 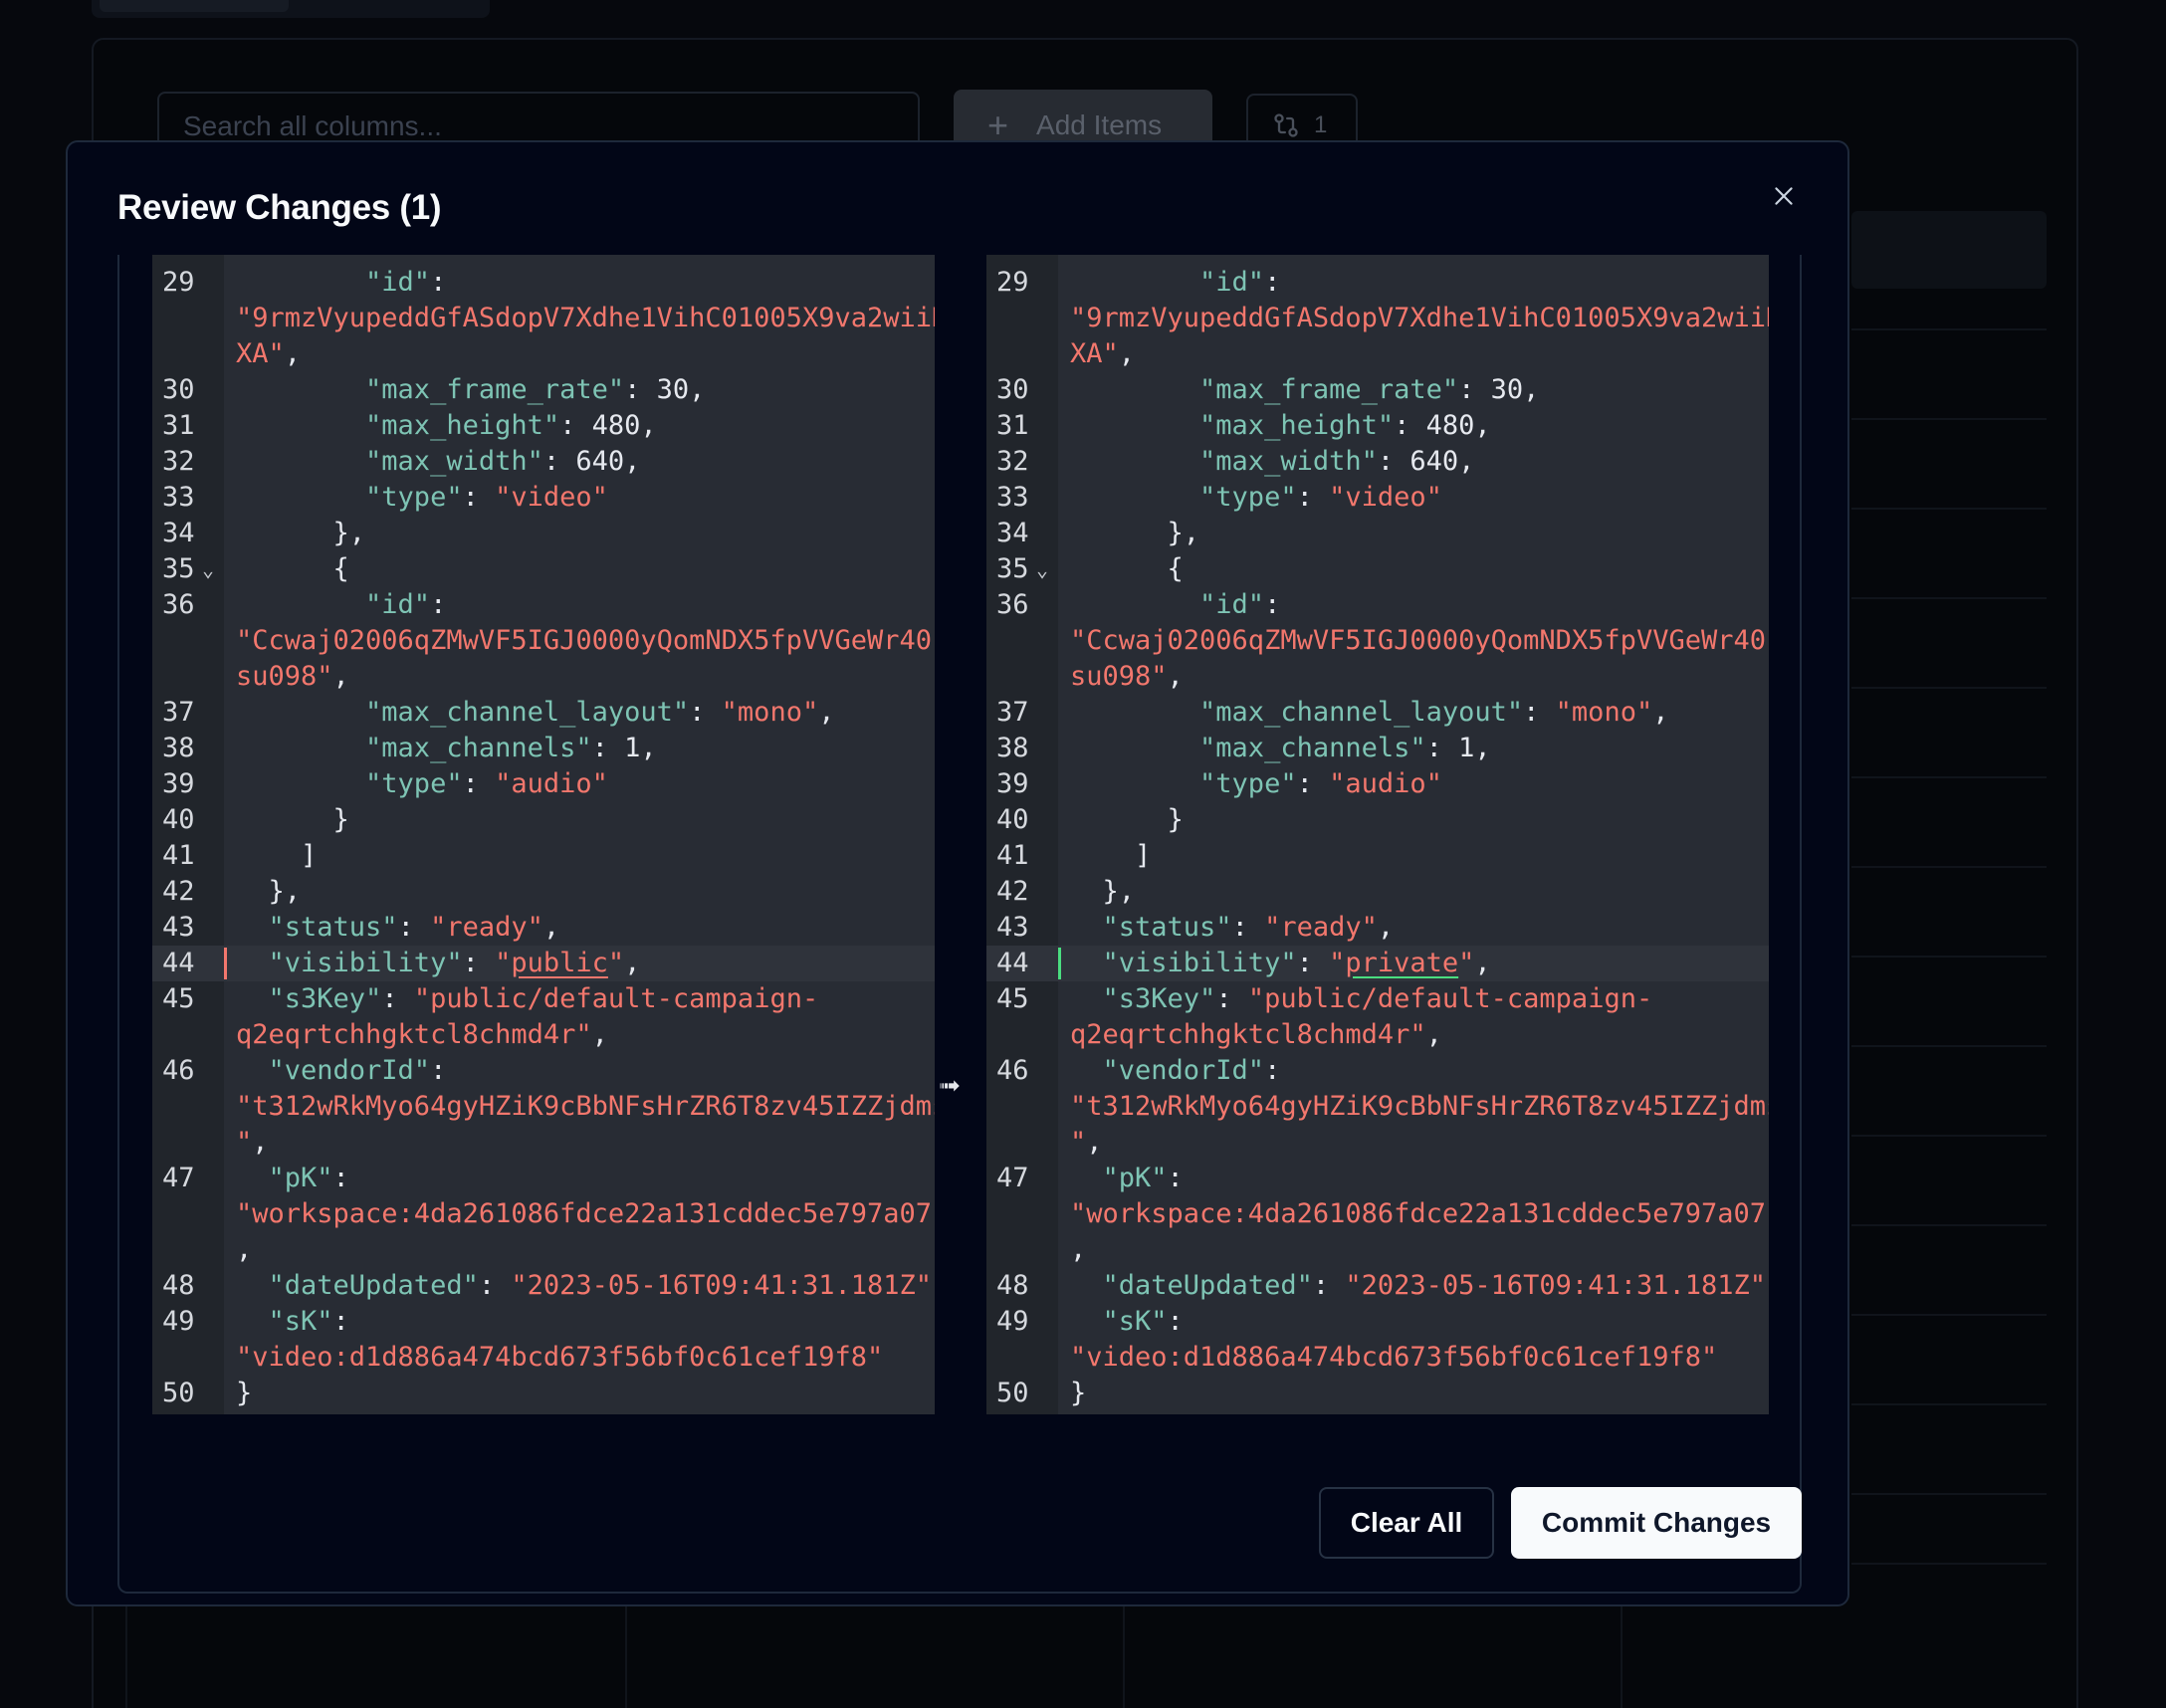 What do you see at coordinates (389, 461) in the screenshot?
I see `json-key: "max_width"` at bounding box center [389, 461].